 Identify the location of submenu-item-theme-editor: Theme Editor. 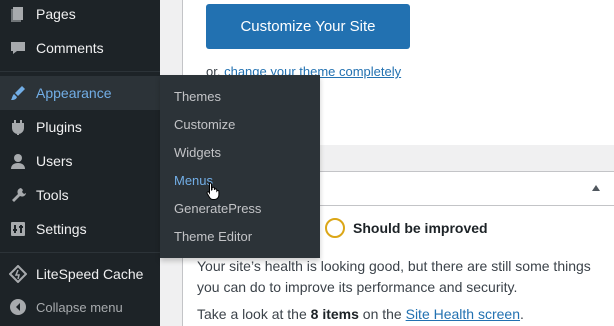
(240, 237).